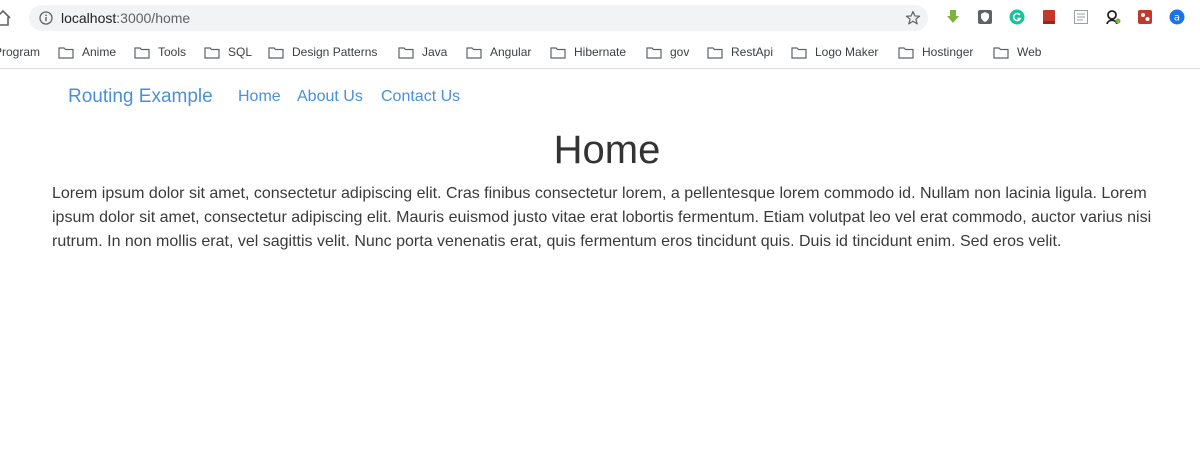  I want to click on bookmark-label: Web, so click(1029, 52).